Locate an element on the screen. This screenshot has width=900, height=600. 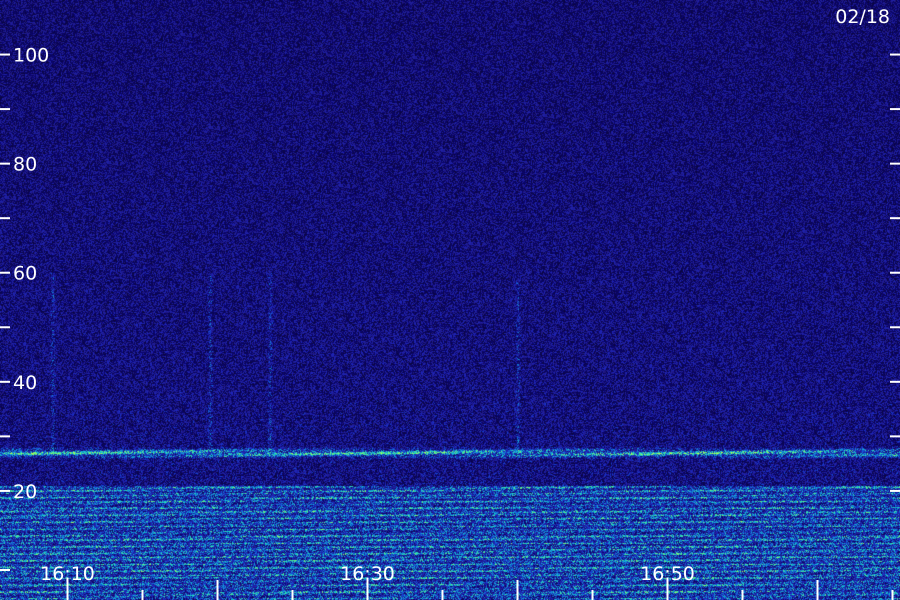
y-tick-label: 80 is located at coordinates (25, 165).